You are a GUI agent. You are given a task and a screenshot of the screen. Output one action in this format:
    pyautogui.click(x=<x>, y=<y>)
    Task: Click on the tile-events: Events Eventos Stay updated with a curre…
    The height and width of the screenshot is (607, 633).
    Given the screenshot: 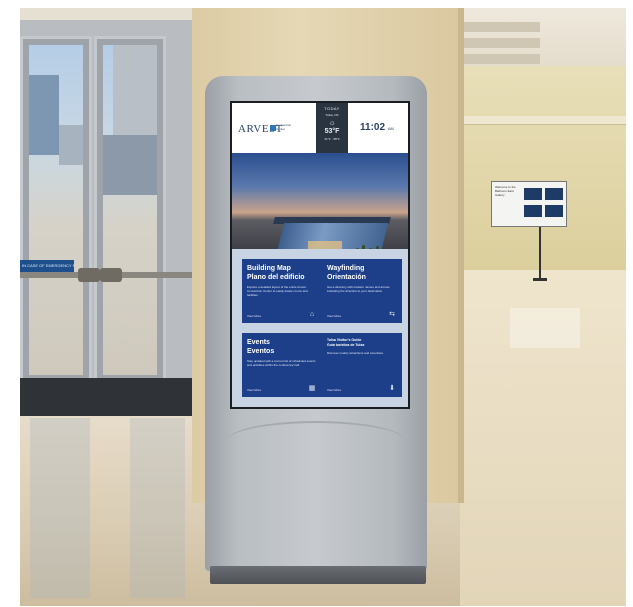 What is the action you would take?
    pyautogui.click(x=282, y=365)
    